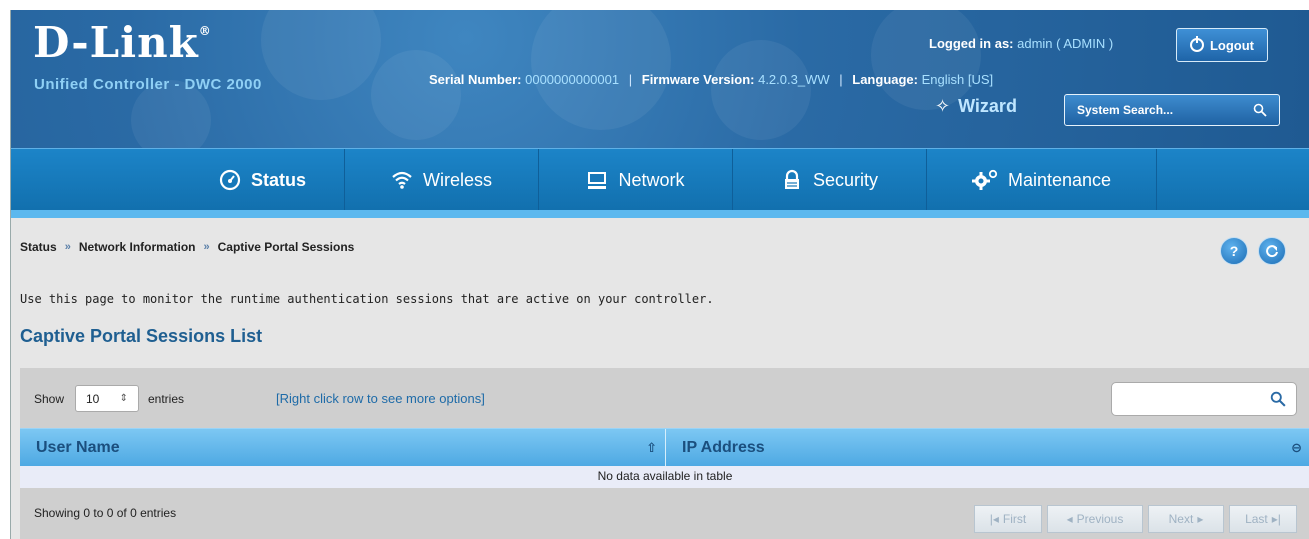 This screenshot has width=1309, height=539. Describe the element at coordinates (105, 513) in the screenshot. I see `table-info: Showing 0 to 0 of 0 entries` at that location.